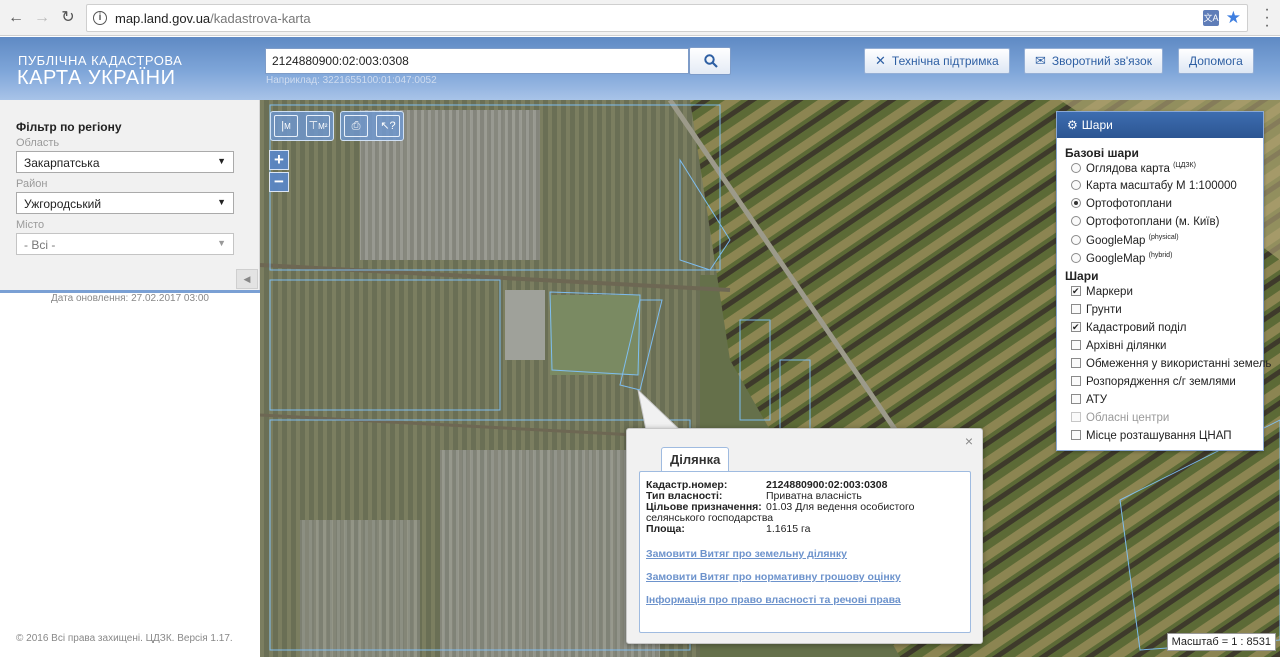 The height and width of the screenshot is (657, 1280). I want to click on base-layers-title: Базові шари, so click(1102, 153).